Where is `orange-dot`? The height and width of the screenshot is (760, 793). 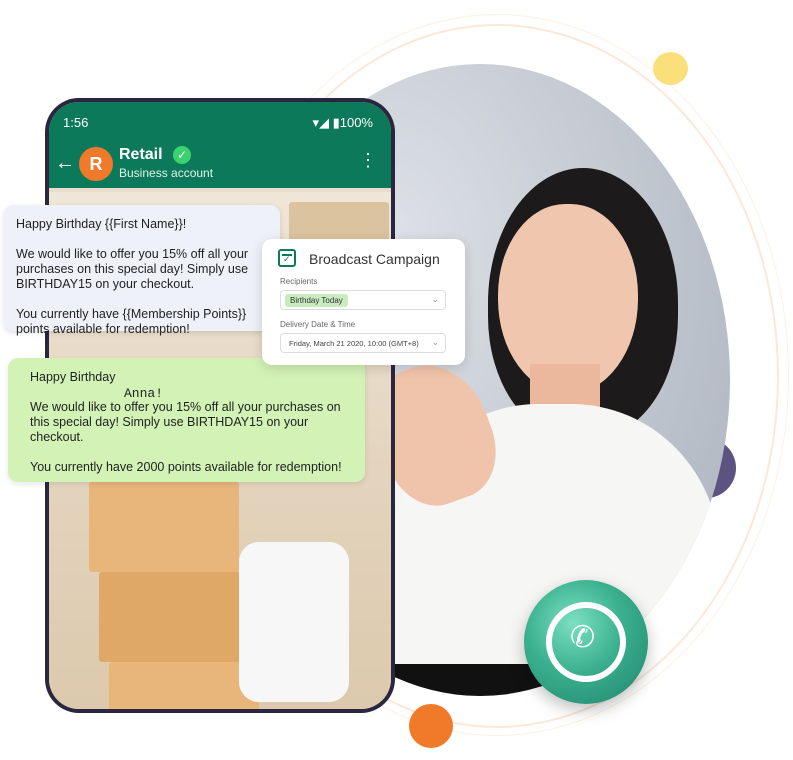 orange-dot is located at coordinates (431, 726).